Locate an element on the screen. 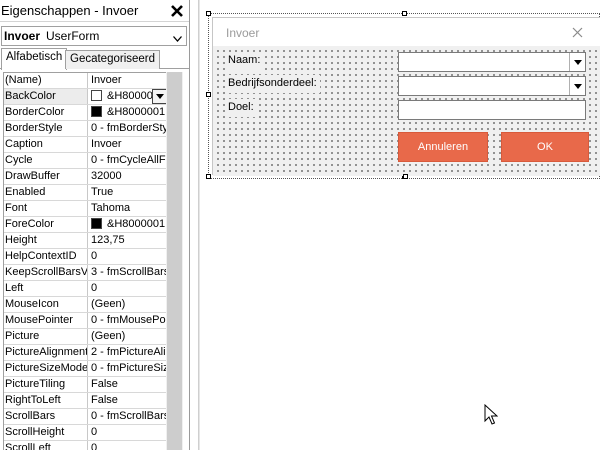 The width and height of the screenshot is (600, 450). property-row: Enabled True is located at coordinates (85, 193).